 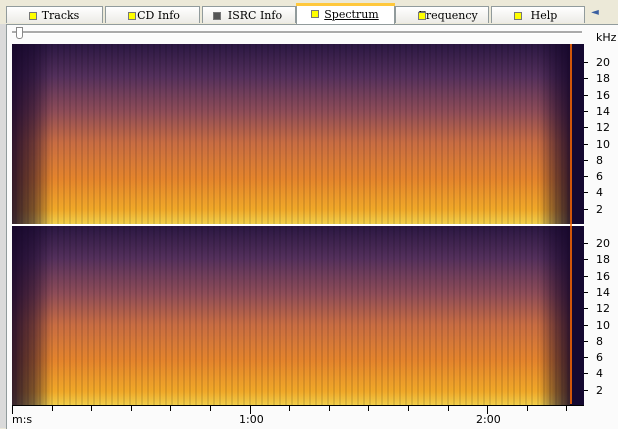 What do you see at coordinates (255, 15) in the screenshot?
I see `tab-label: ISRC Info` at bounding box center [255, 15].